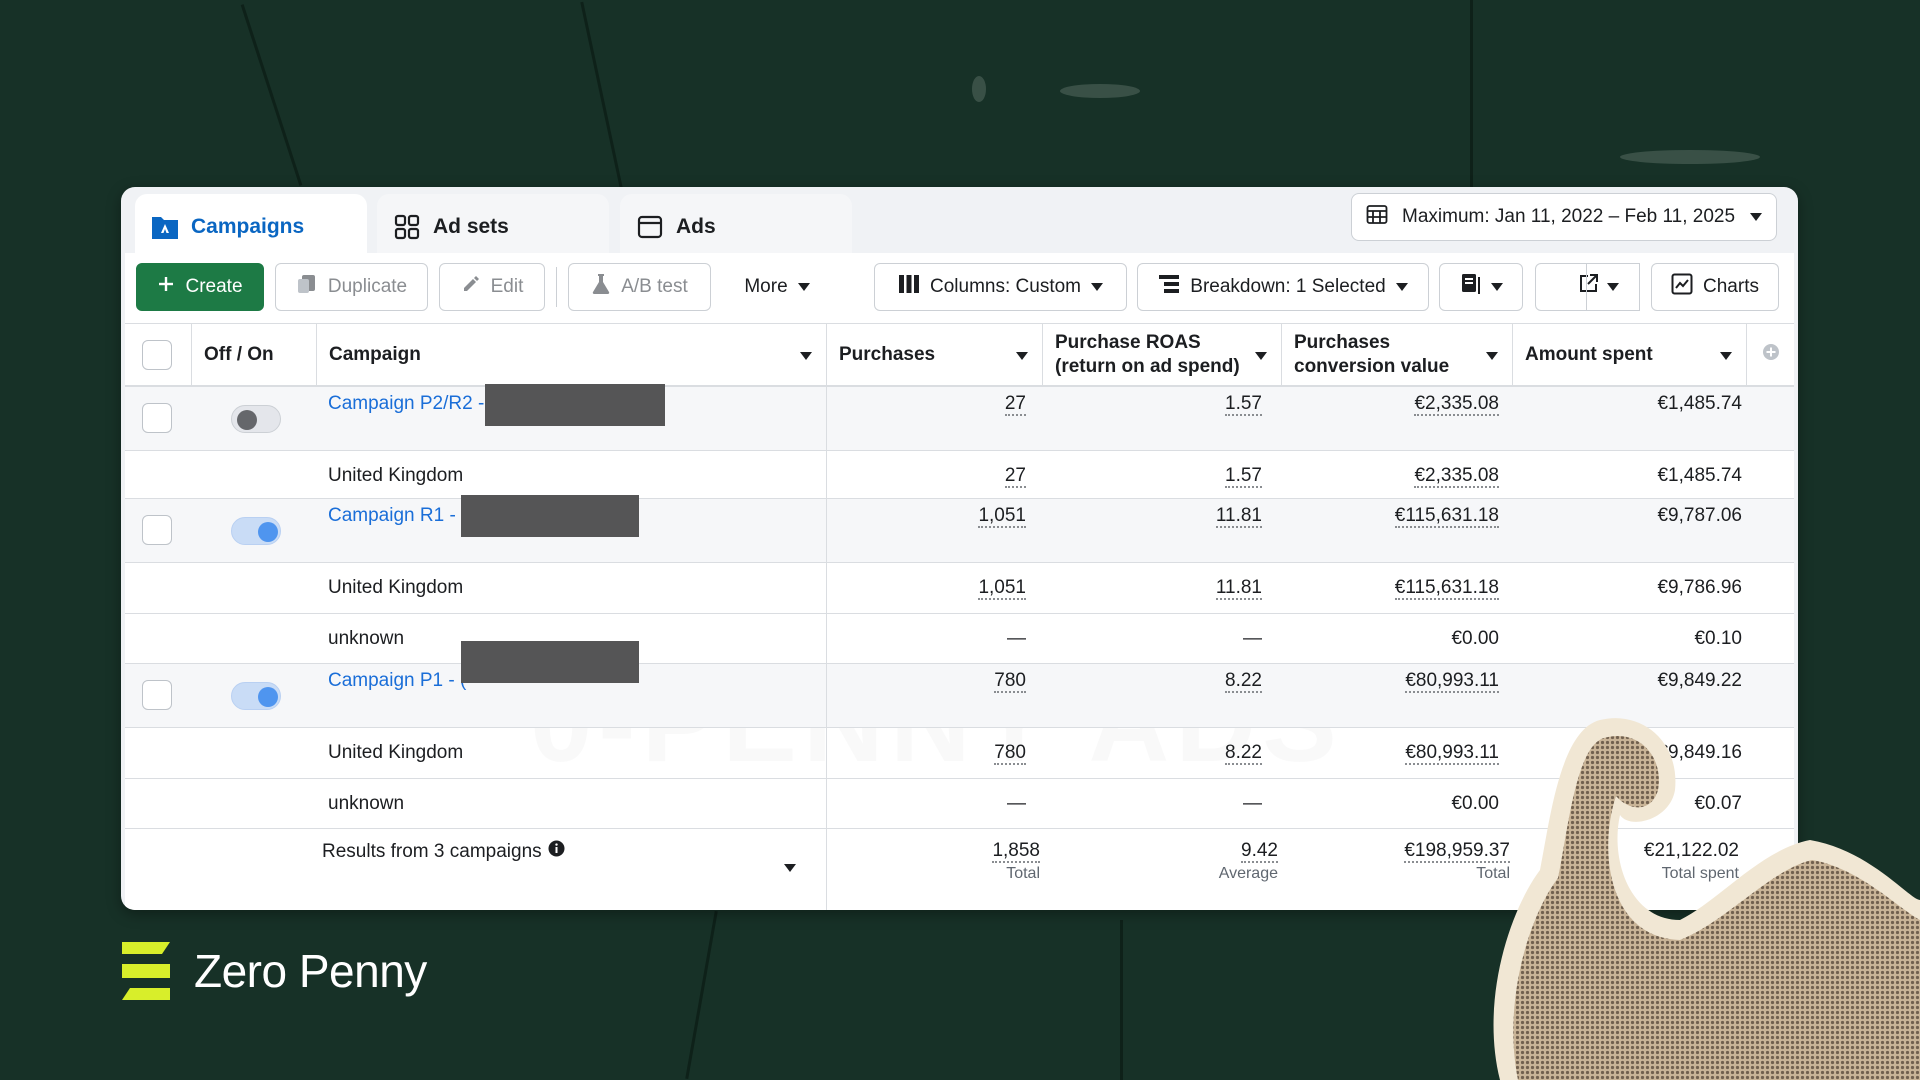  What do you see at coordinates (959, 639) in the screenshot?
I see `breakdown-row: unknown — — €0.00 €0.10` at bounding box center [959, 639].